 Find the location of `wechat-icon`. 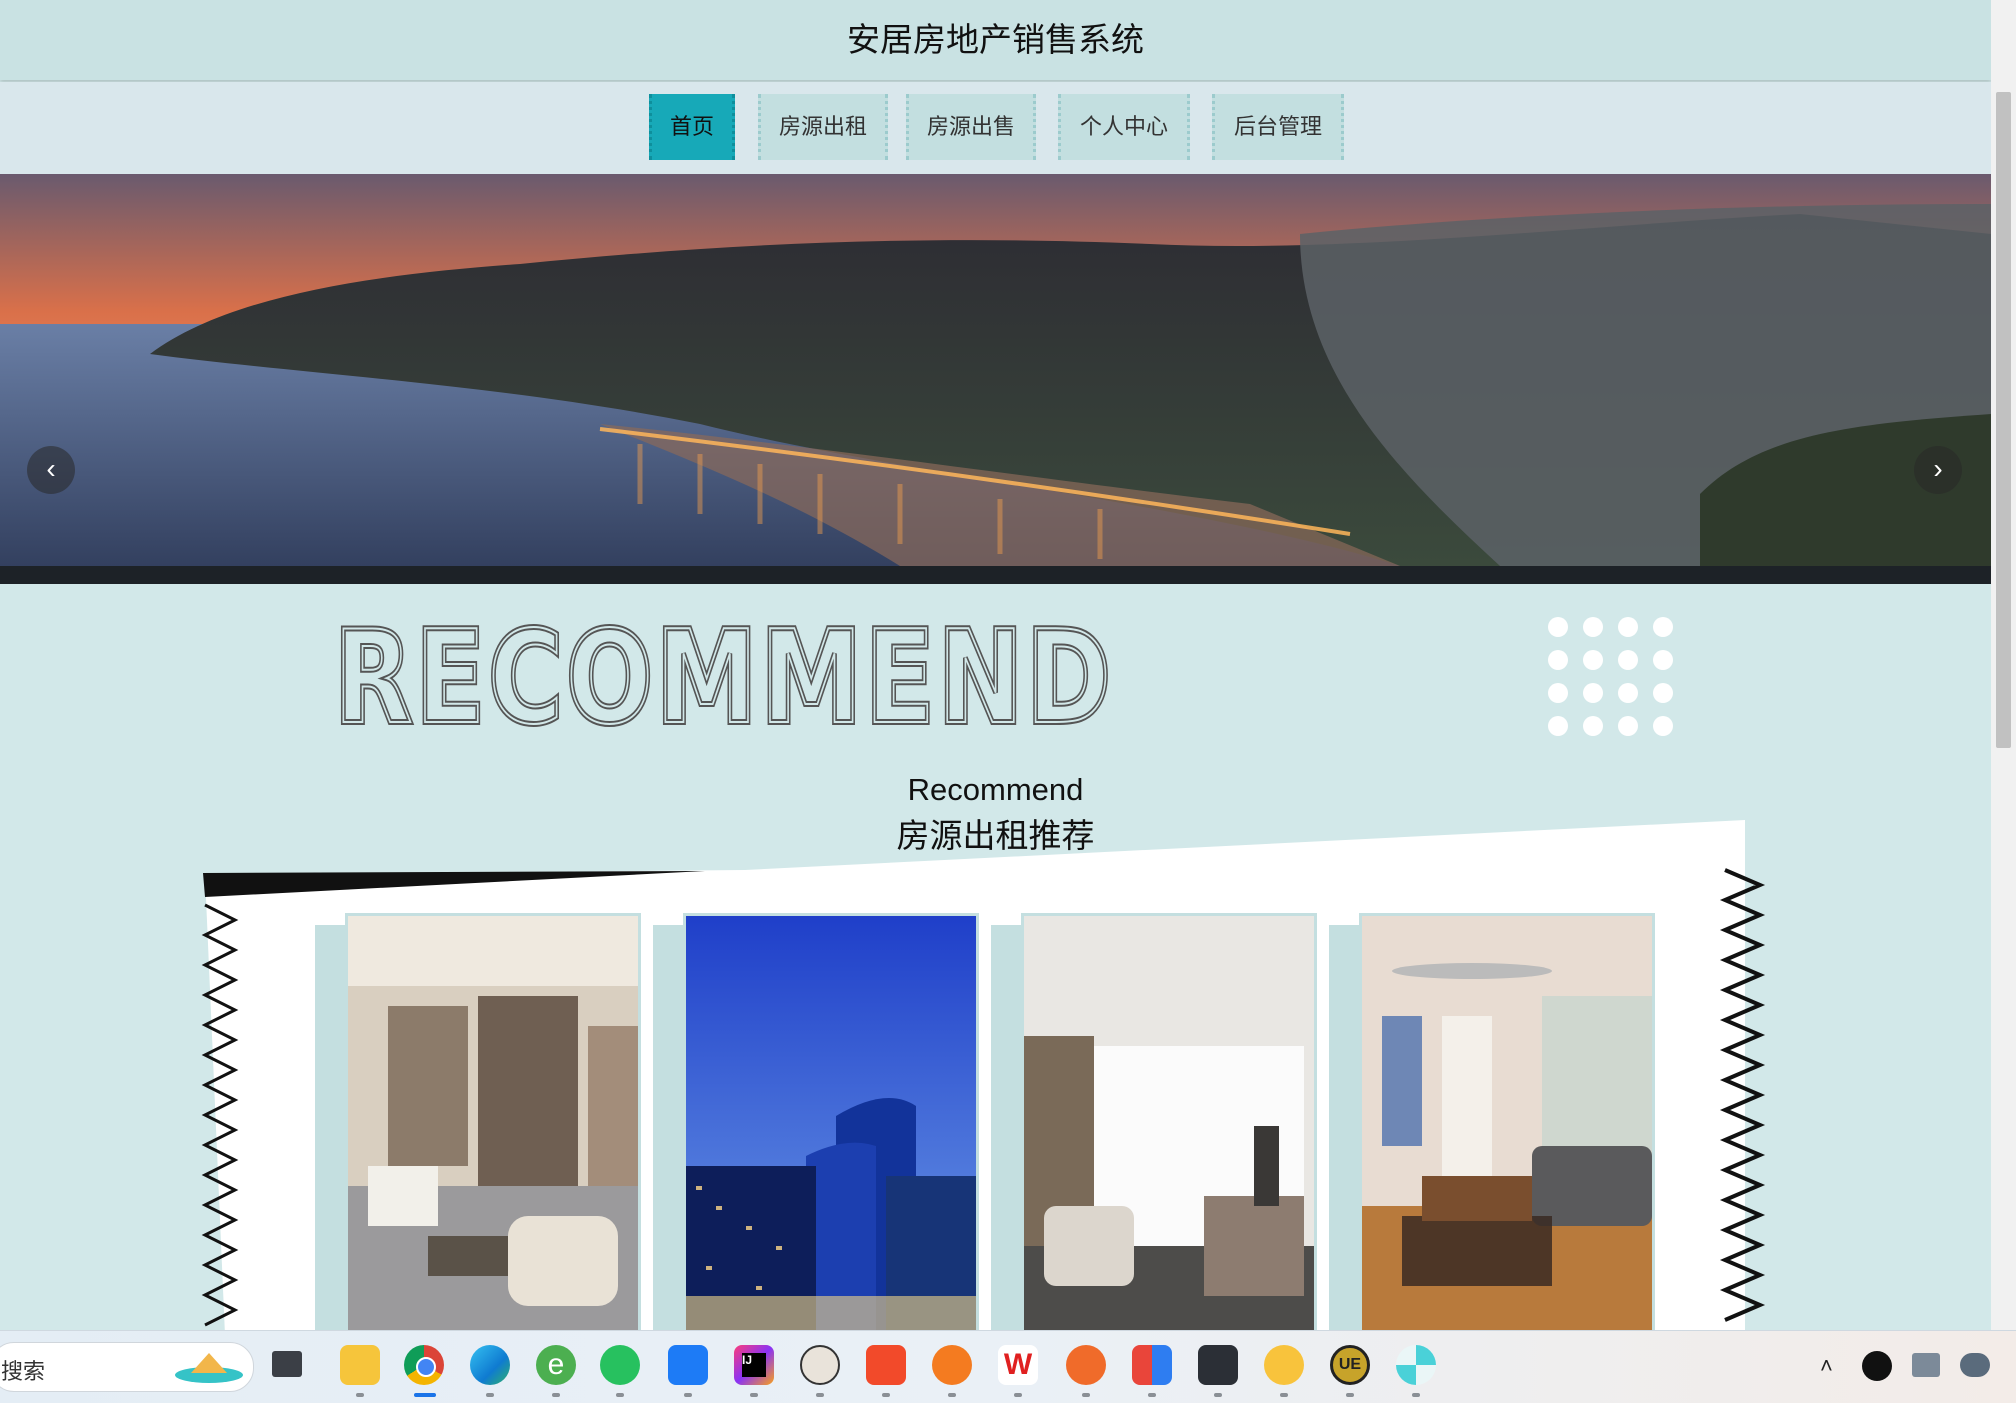

wechat-icon is located at coordinates (620, 1365).